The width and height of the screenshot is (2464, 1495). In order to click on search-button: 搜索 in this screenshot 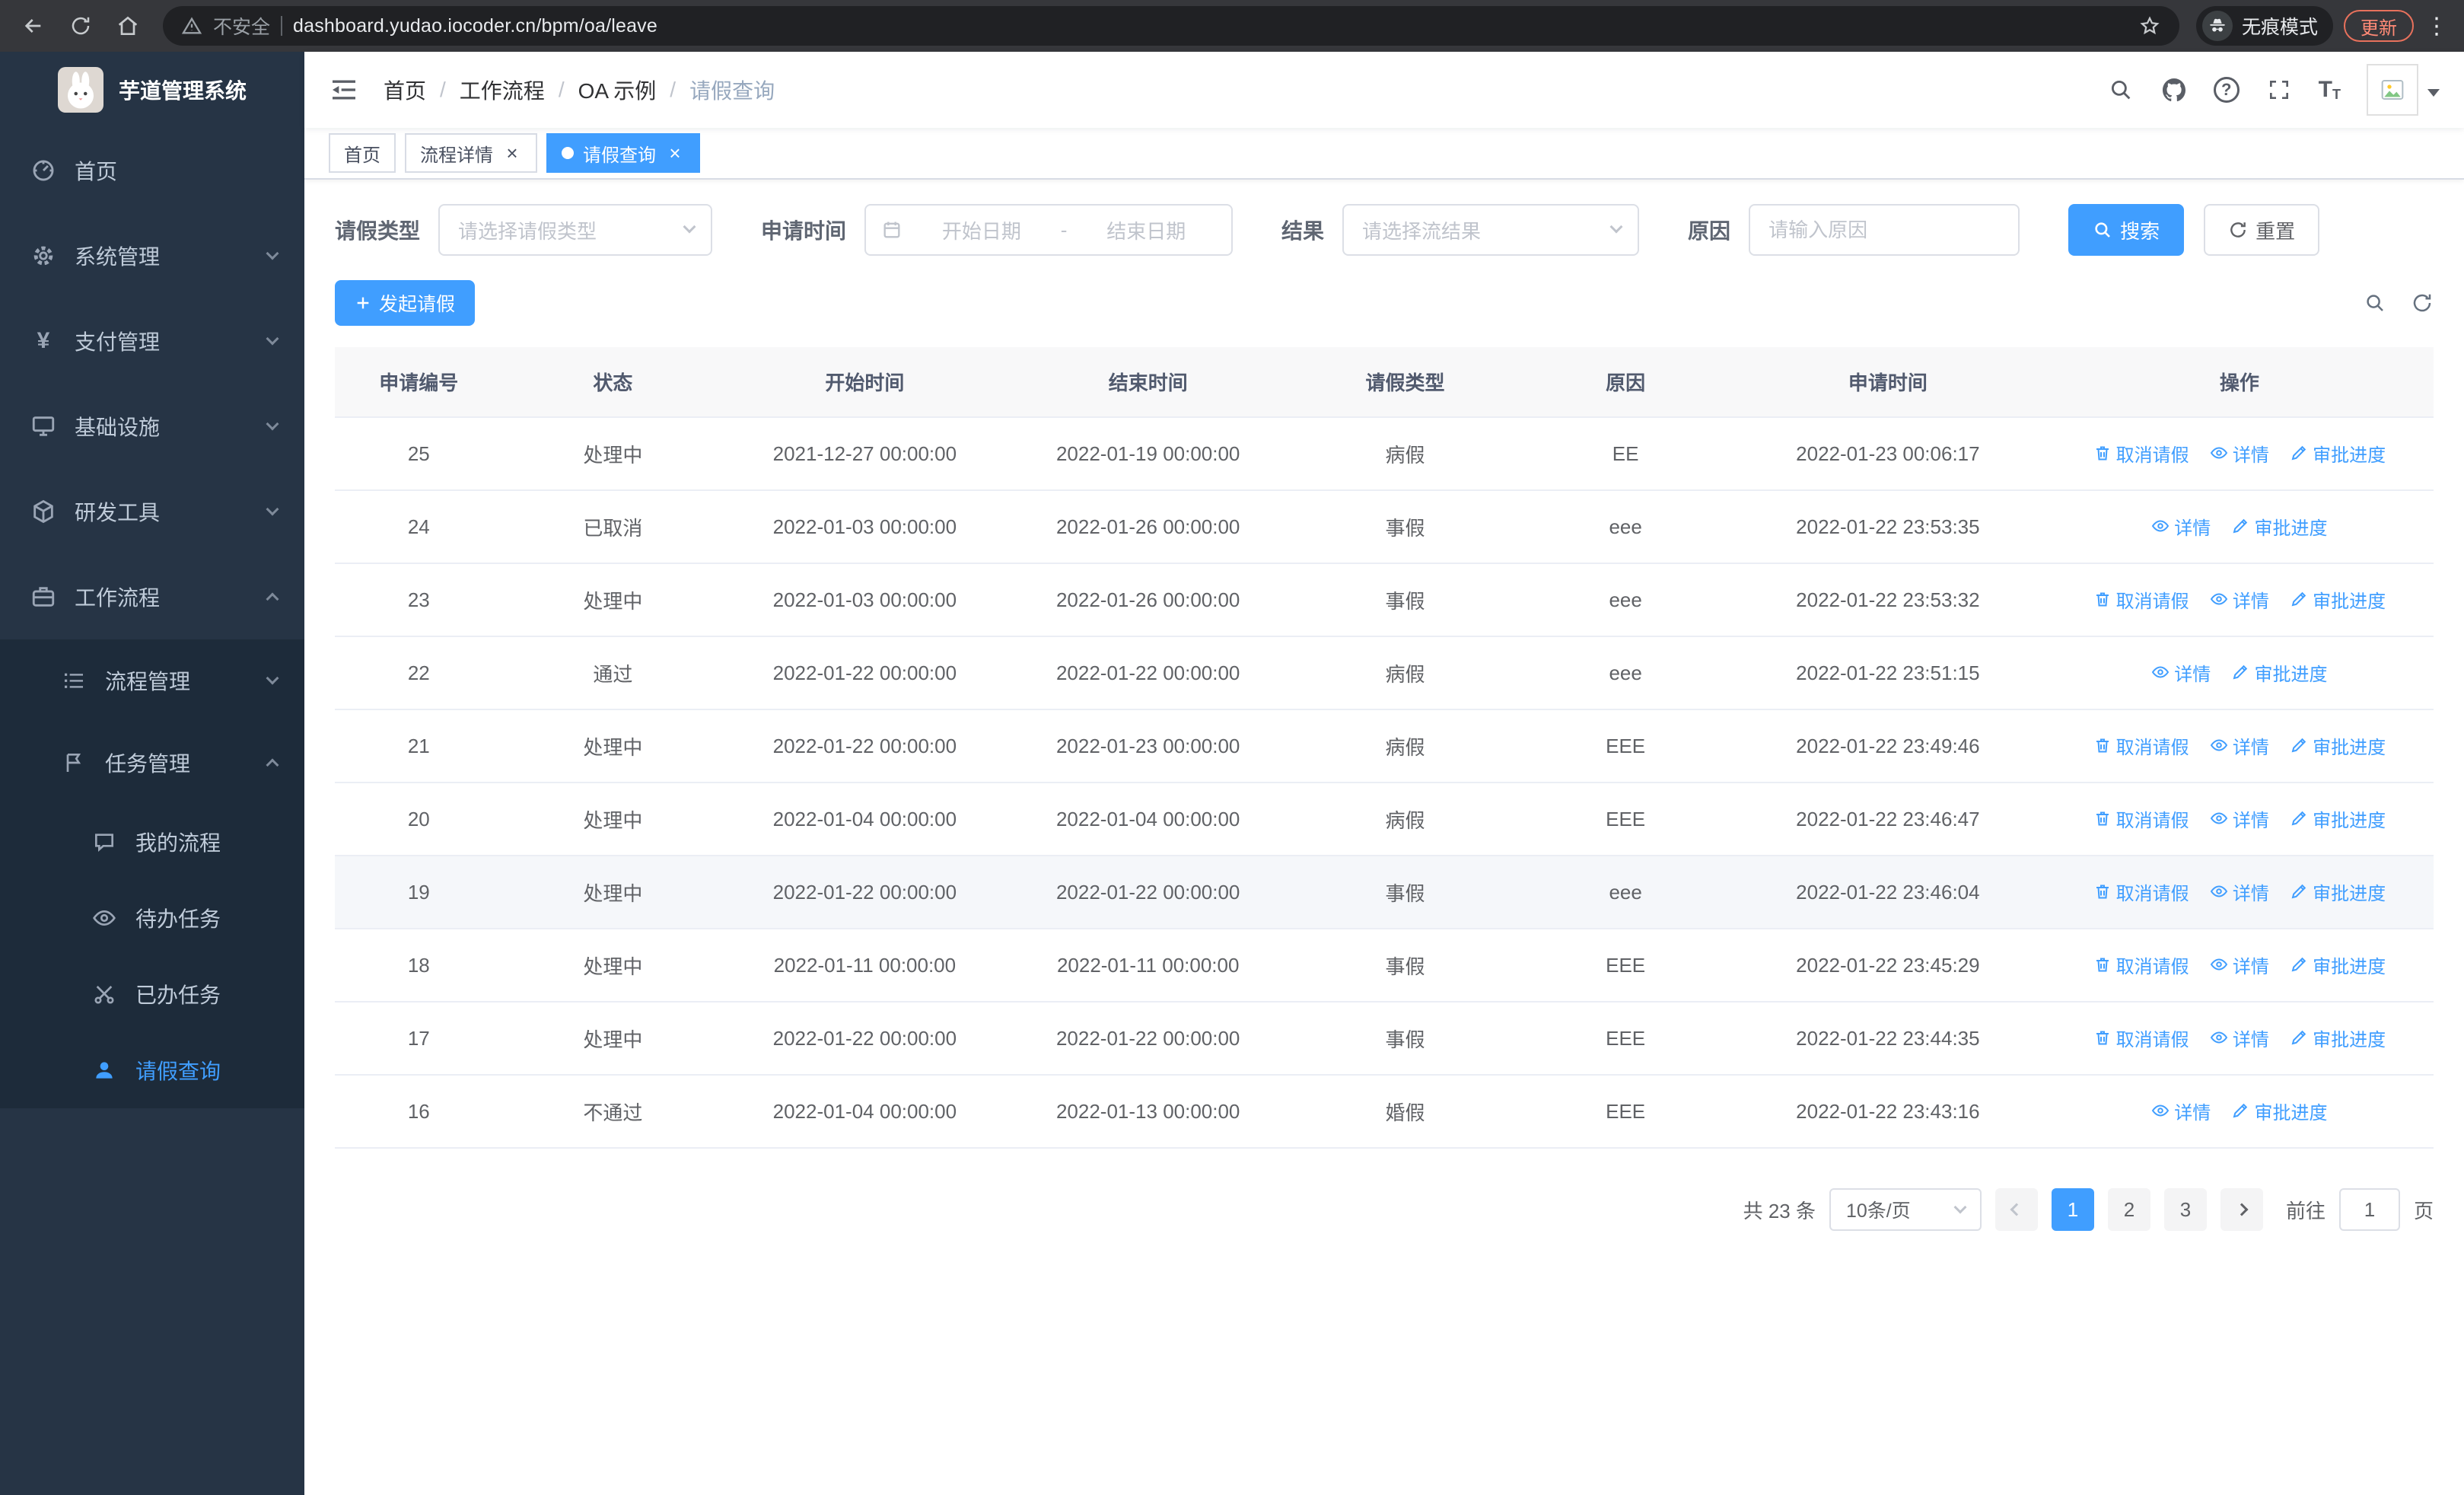, I will do `click(2126, 230)`.